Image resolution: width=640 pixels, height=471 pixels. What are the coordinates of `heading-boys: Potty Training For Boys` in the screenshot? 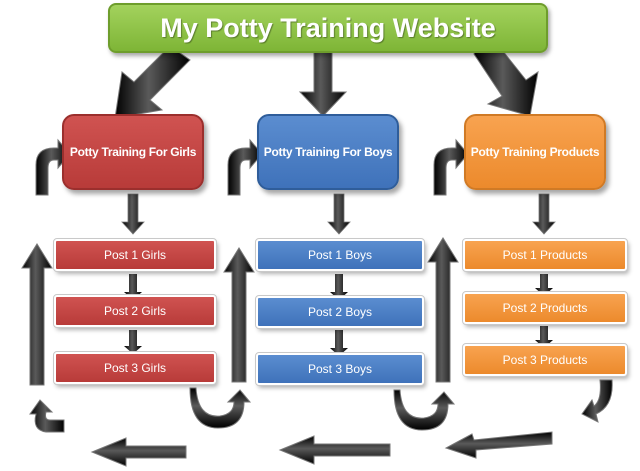 It's located at (328, 152).